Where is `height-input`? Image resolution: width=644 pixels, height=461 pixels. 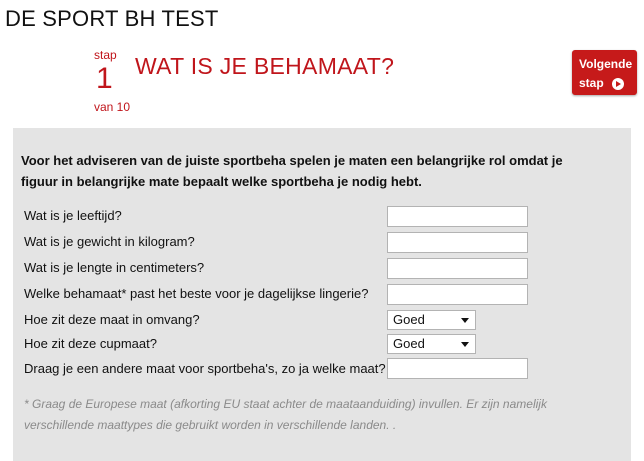
height-input is located at coordinates (457, 268).